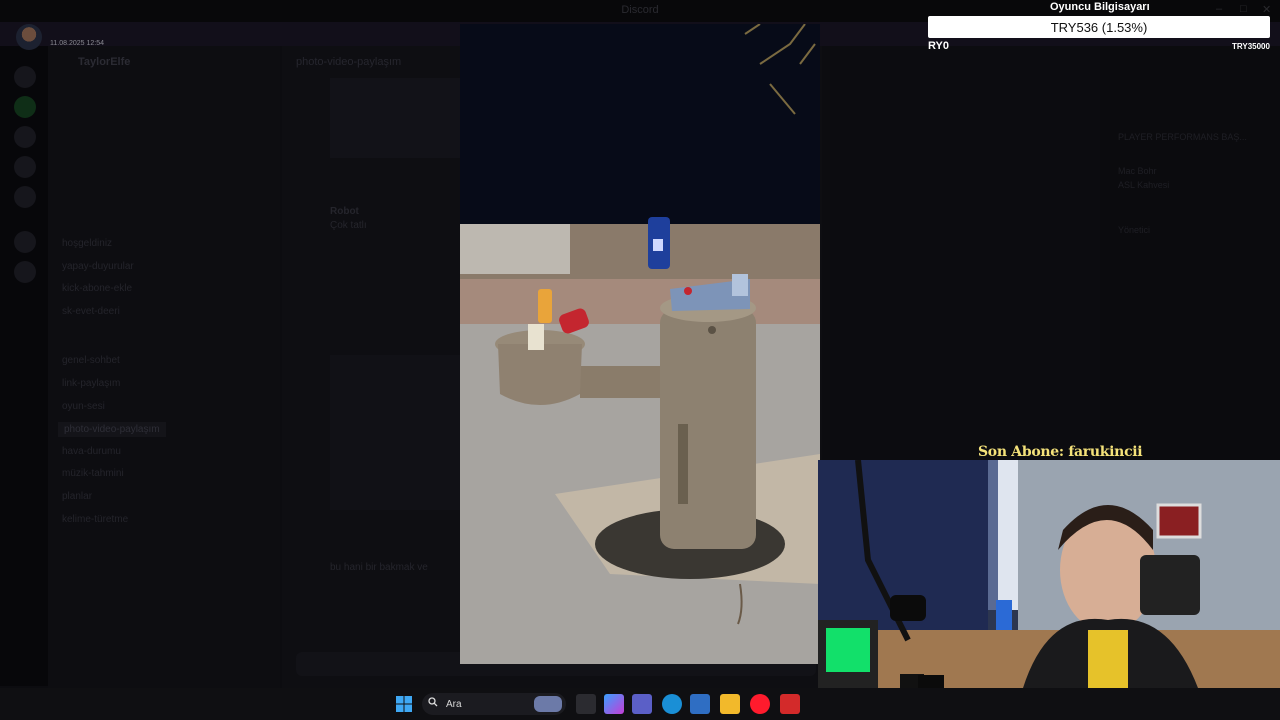  I want to click on message-text: Çok tatlı, so click(348, 225).